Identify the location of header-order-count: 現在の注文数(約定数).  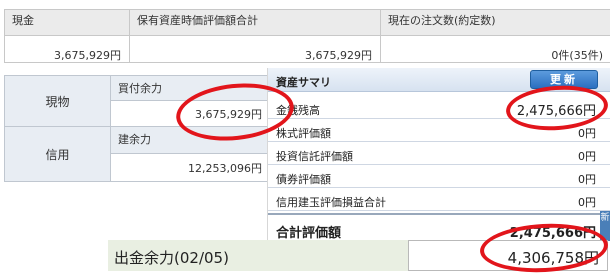
(495, 22).